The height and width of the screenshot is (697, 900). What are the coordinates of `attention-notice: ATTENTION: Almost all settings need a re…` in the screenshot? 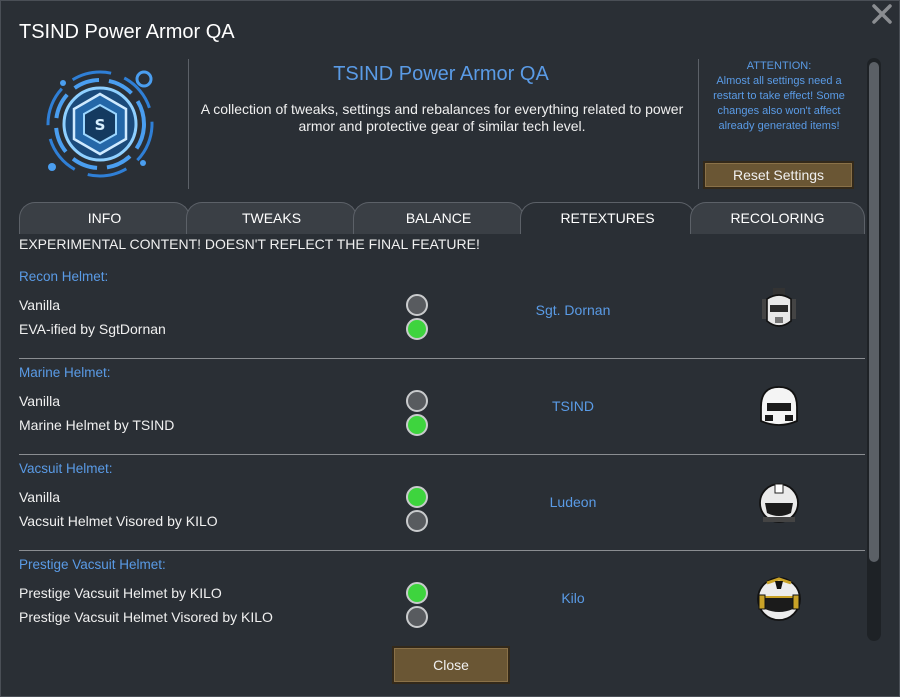 It's located at (779, 96).